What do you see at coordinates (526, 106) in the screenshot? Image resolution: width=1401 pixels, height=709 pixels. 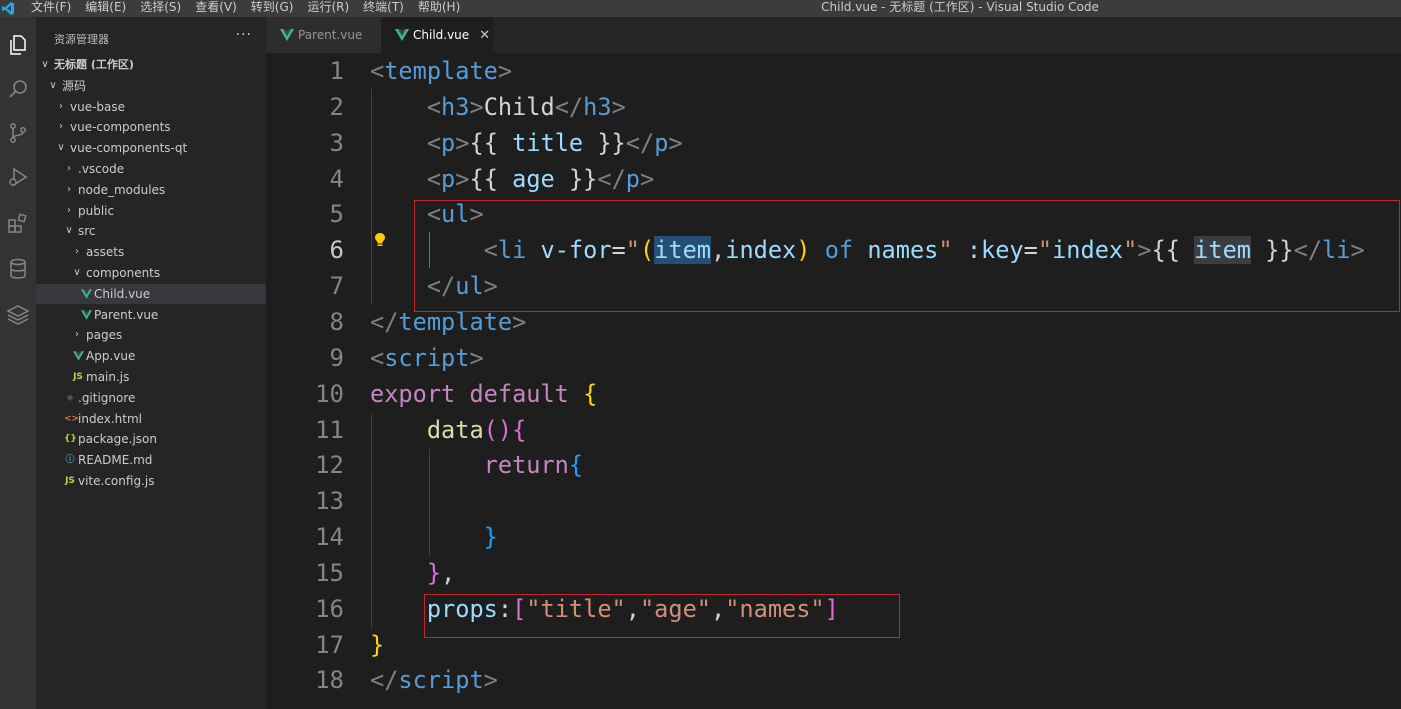 I see `code-line: <h3>Child</h3>` at bounding box center [526, 106].